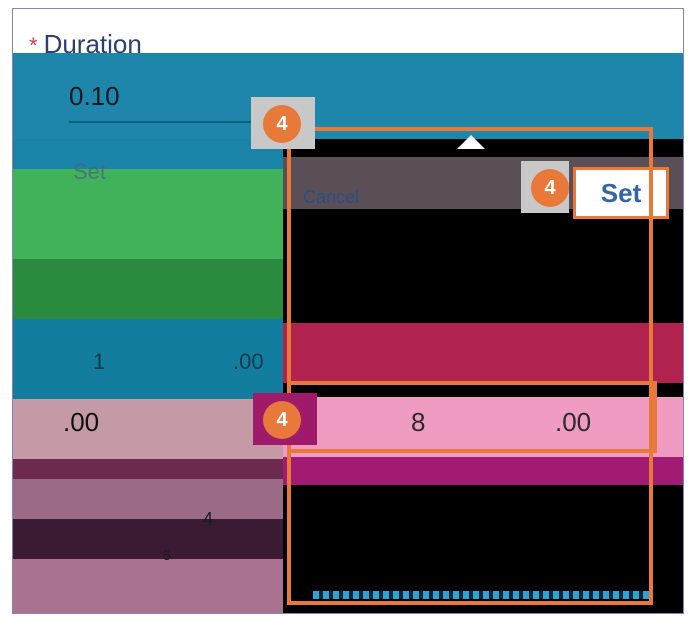 The height and width of the screenshot is (624, 694). Describe the element at coordinates (99, 361) in the screenshot. I see `picker-left-cell: 1` at that location.